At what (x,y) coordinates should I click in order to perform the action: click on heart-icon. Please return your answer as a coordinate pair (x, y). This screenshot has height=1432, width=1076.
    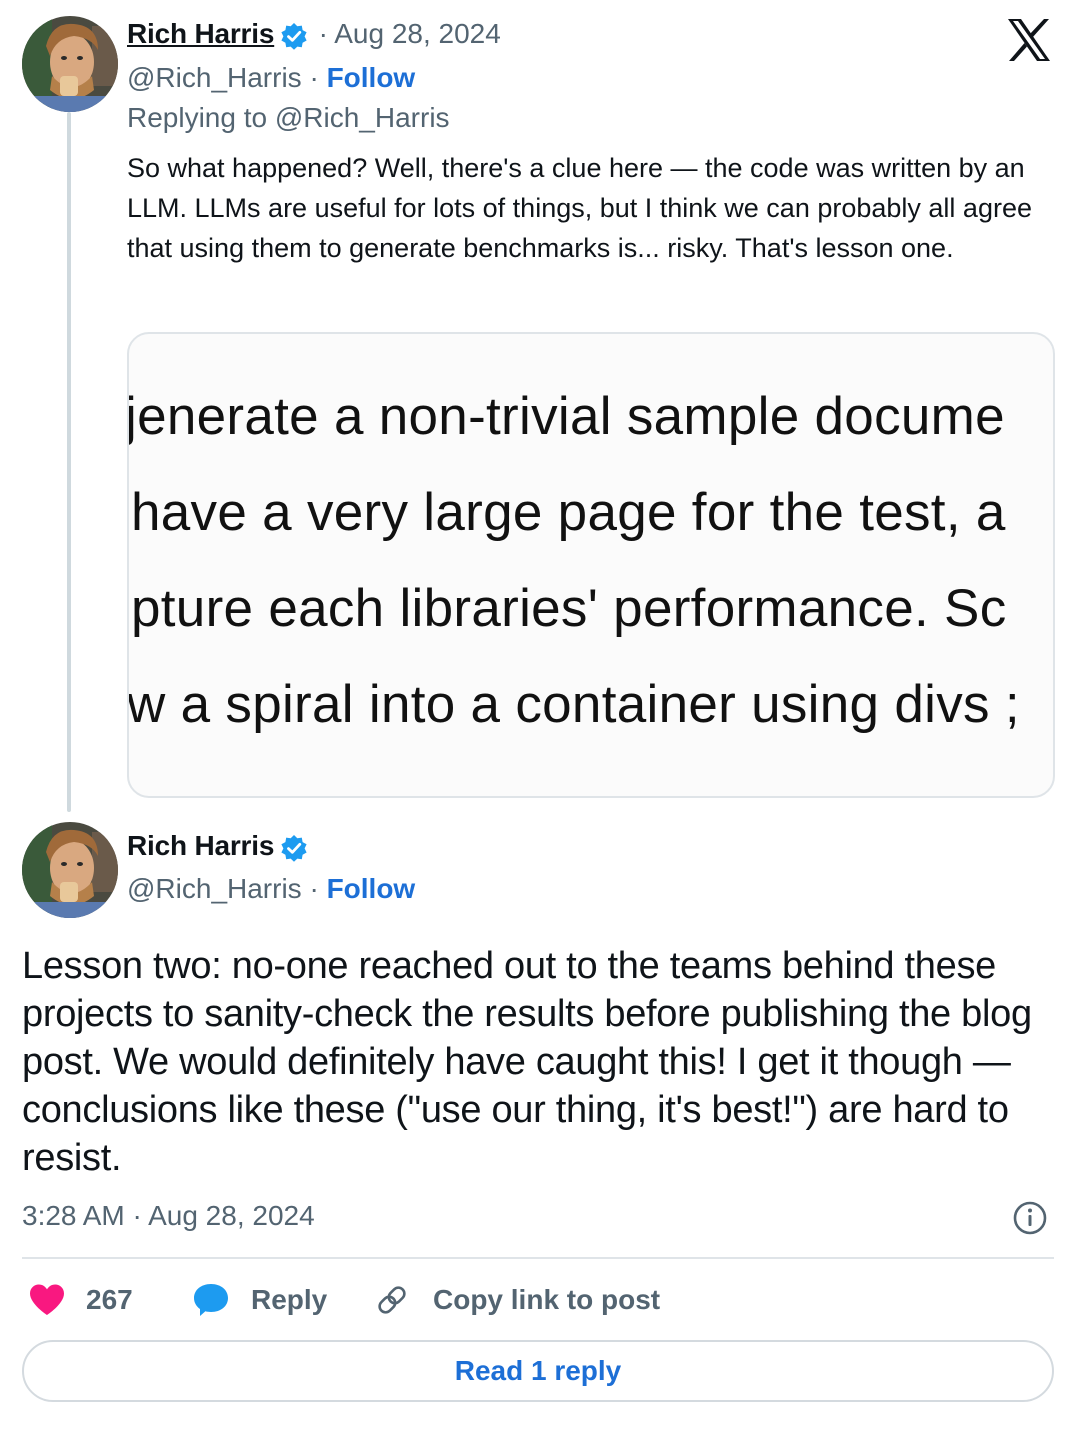
    Looking at the image, I should click on (47, 1300).